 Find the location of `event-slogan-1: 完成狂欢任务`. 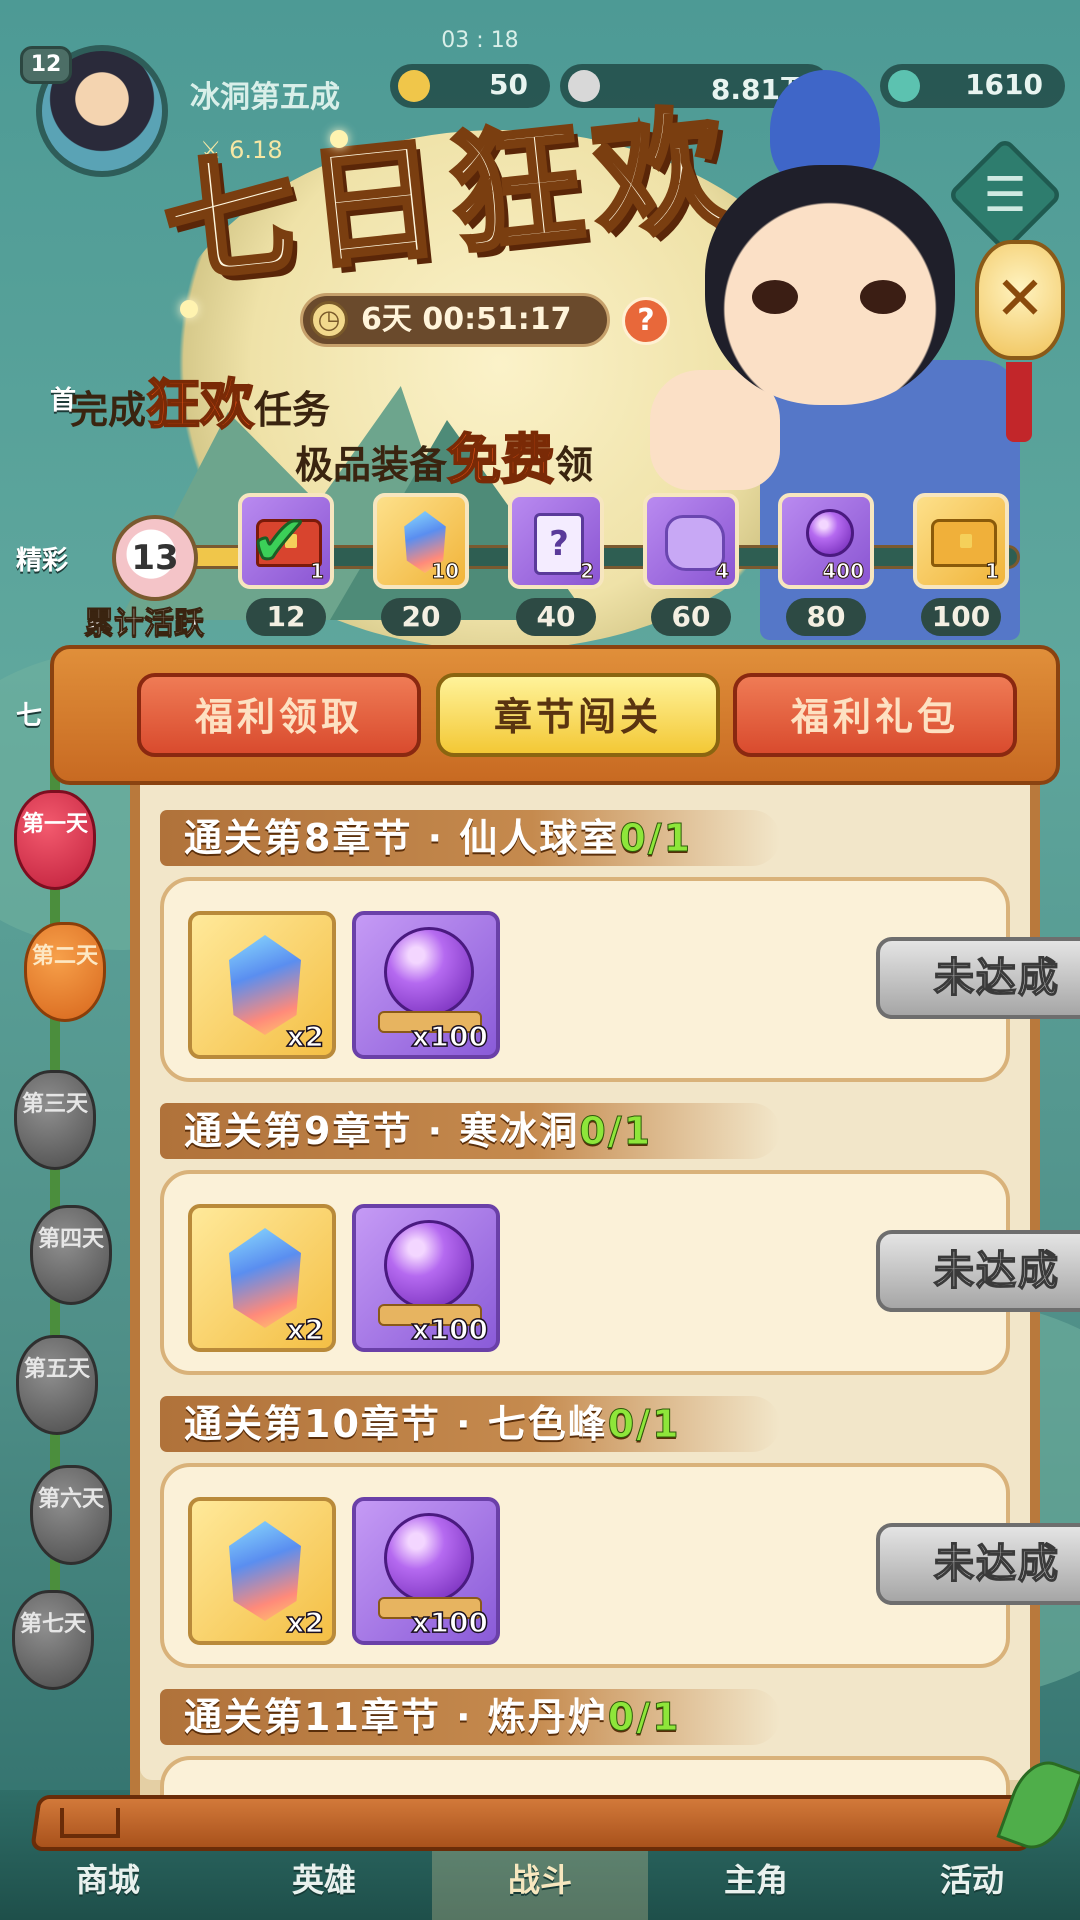

event-slogan-1: 完成狂欢任务 is located at coordinates (200, 399).